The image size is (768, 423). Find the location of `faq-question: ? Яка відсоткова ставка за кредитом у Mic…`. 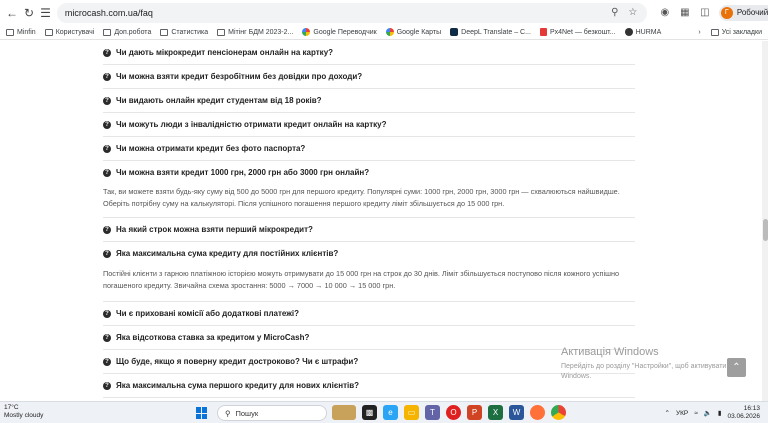

faq-question: ? Яка відсоткова ставка за кредитом у Mic… is located at coordinates (369, 337).